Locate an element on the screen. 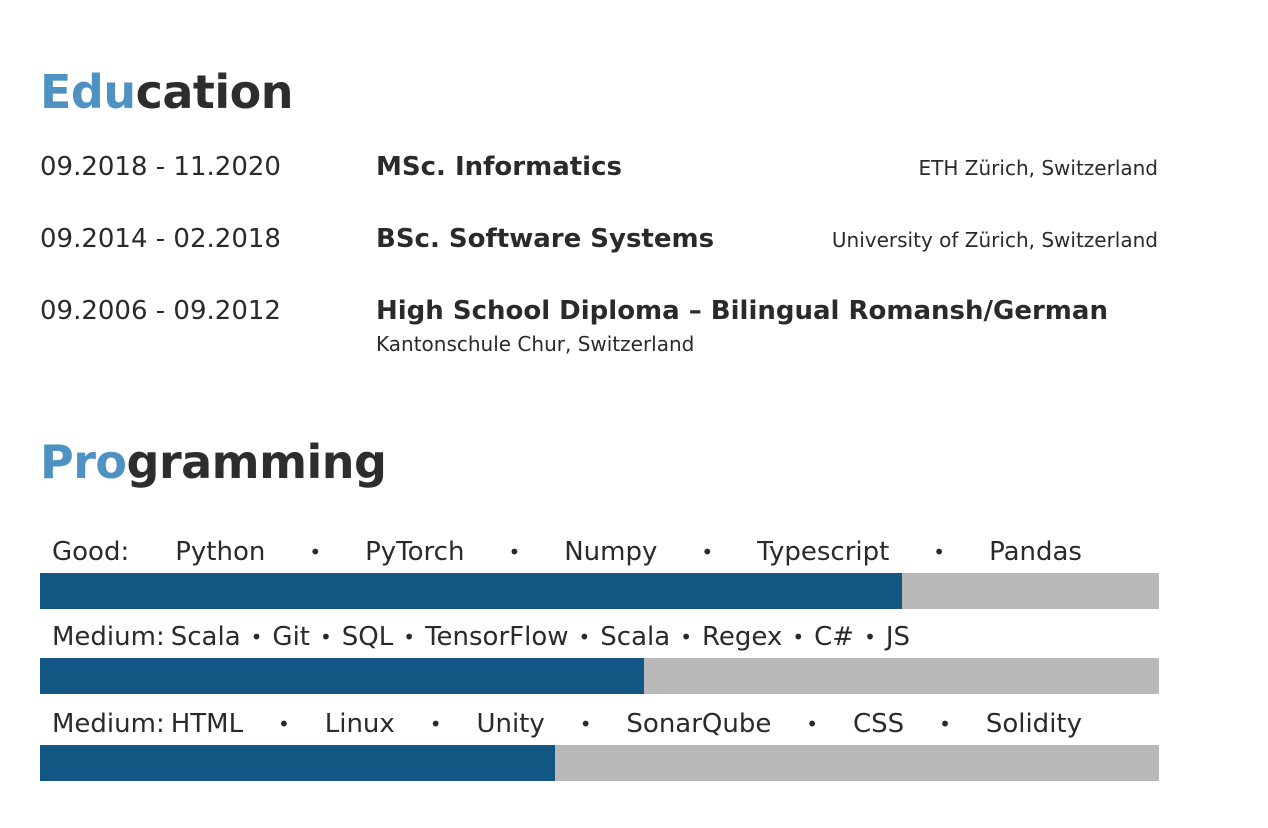  skill-item: TensorFlow is located at coordinates (497, 637).